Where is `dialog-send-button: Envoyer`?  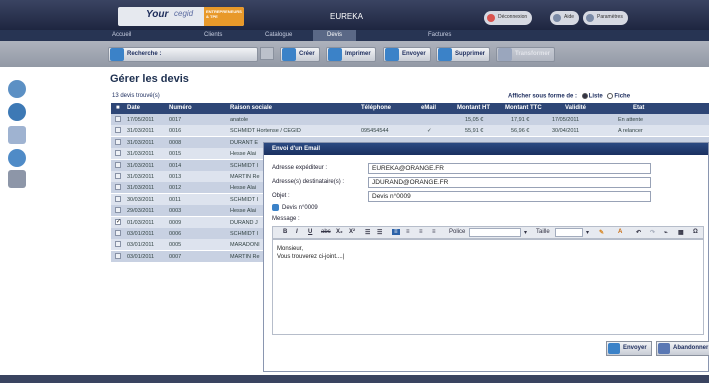 dialog-send-button: Envoyer is located at coordinates (629, 348).